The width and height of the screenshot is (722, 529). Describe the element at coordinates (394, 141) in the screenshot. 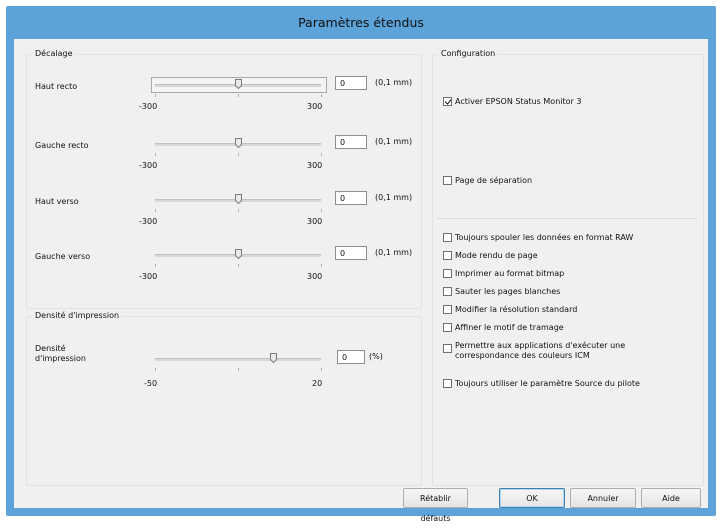

I see `unit-left-front: (0,1 mm)` at that location.